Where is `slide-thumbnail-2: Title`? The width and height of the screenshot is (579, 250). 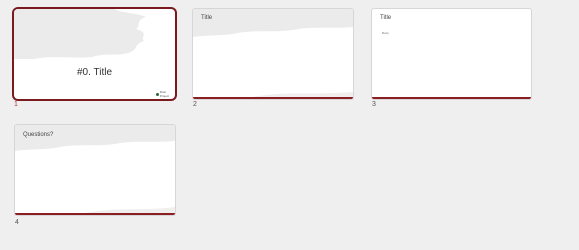 slide-thumbnail-2: Title is located at coordinates (273, 54).